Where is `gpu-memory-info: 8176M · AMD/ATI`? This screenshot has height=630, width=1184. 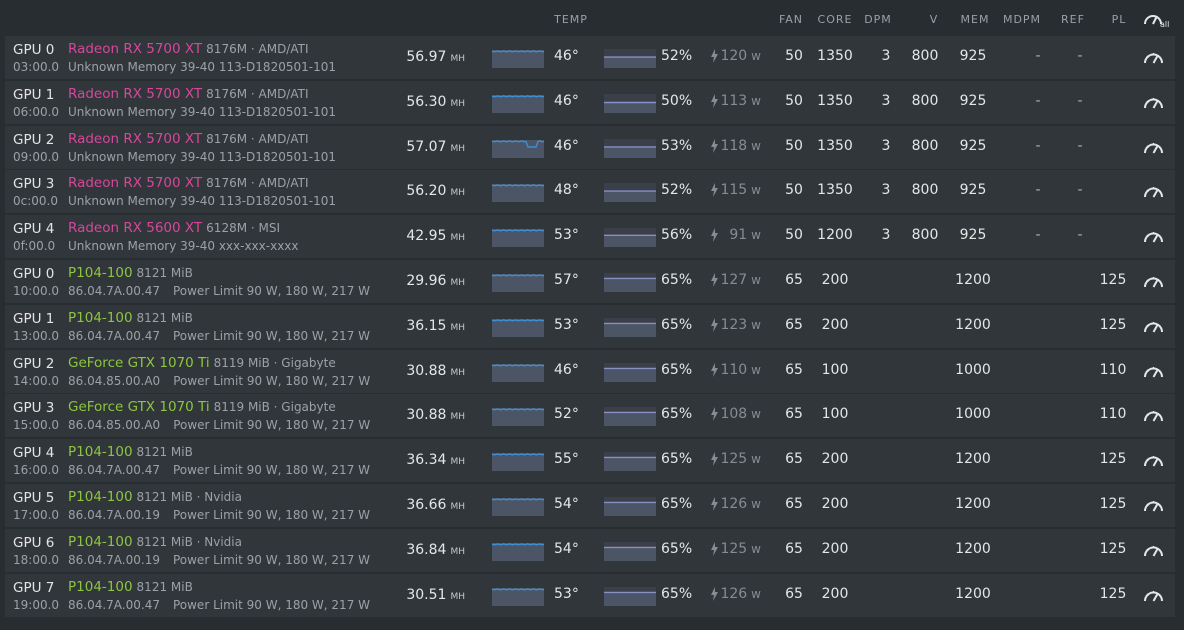
gpu-memory-info: 8176M · AMD/ATI is located at coordinates (257, 138).